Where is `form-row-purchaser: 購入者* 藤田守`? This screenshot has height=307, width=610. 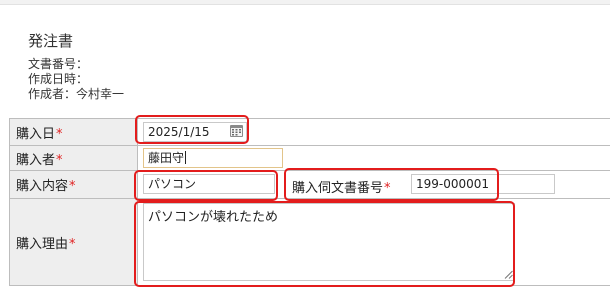
form-row-purchaser: 購入者* 藤田守 is located at coordinates (309, 158).